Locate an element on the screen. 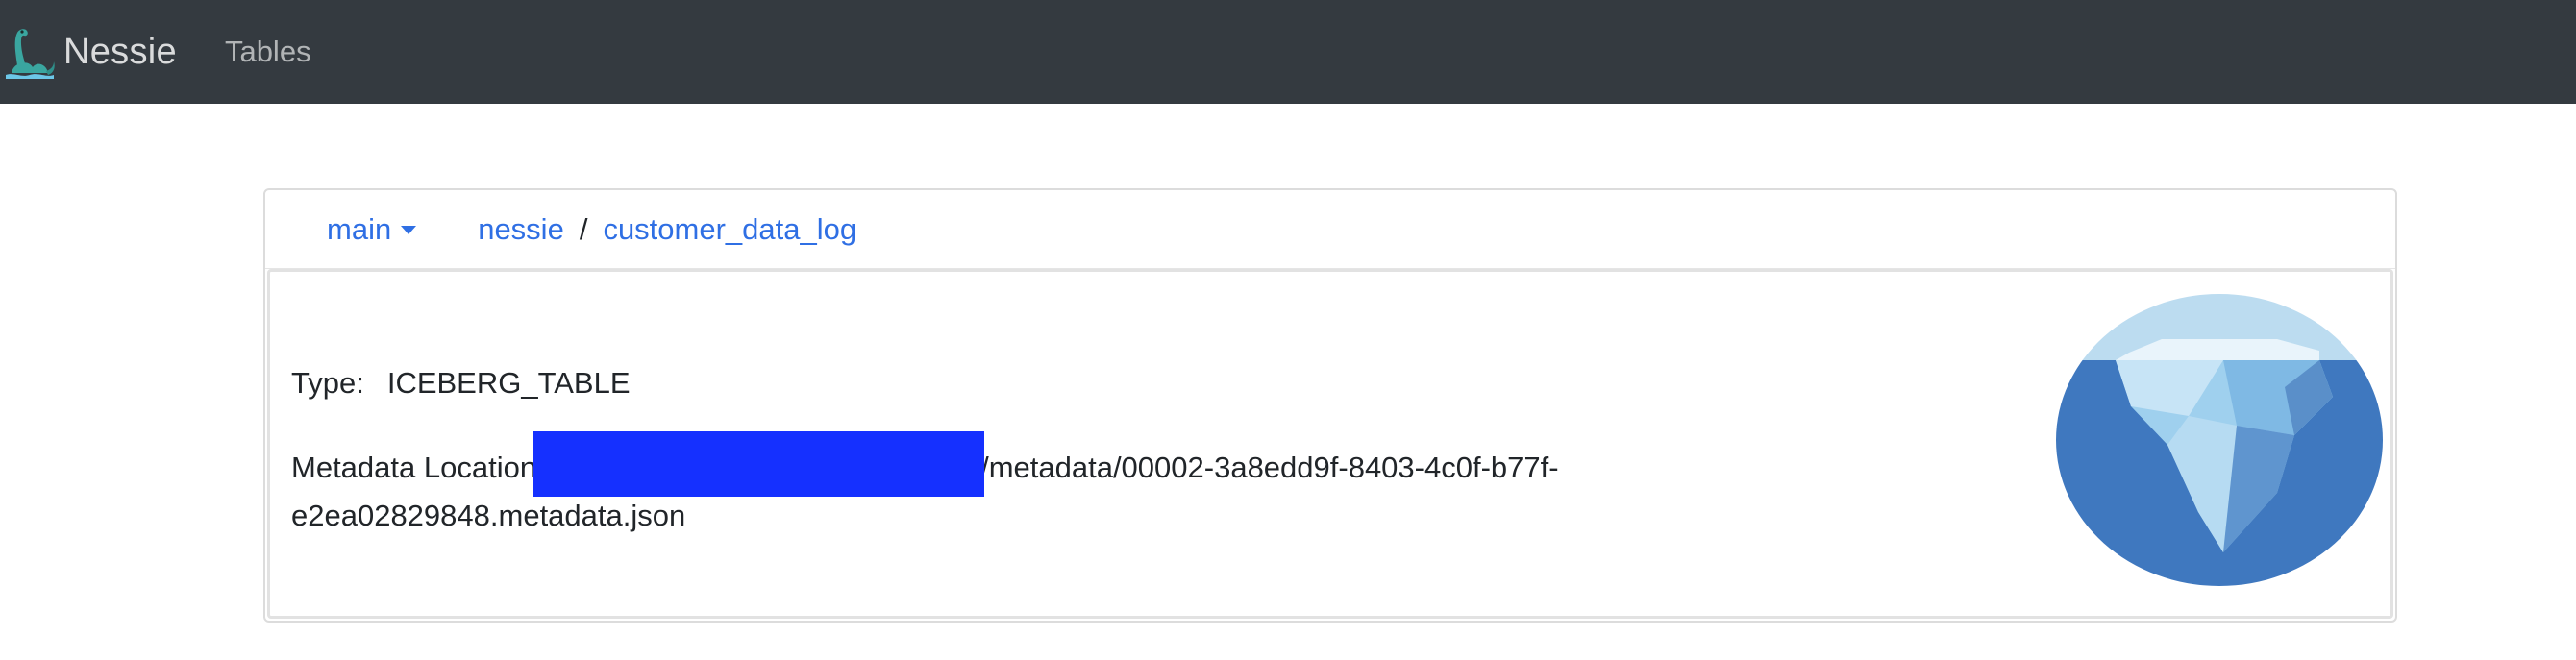 The width and height of the screenshot is (2576, 660). type-row: Type: ICEBERG_TABLE is located at coordinates (1041, 383).